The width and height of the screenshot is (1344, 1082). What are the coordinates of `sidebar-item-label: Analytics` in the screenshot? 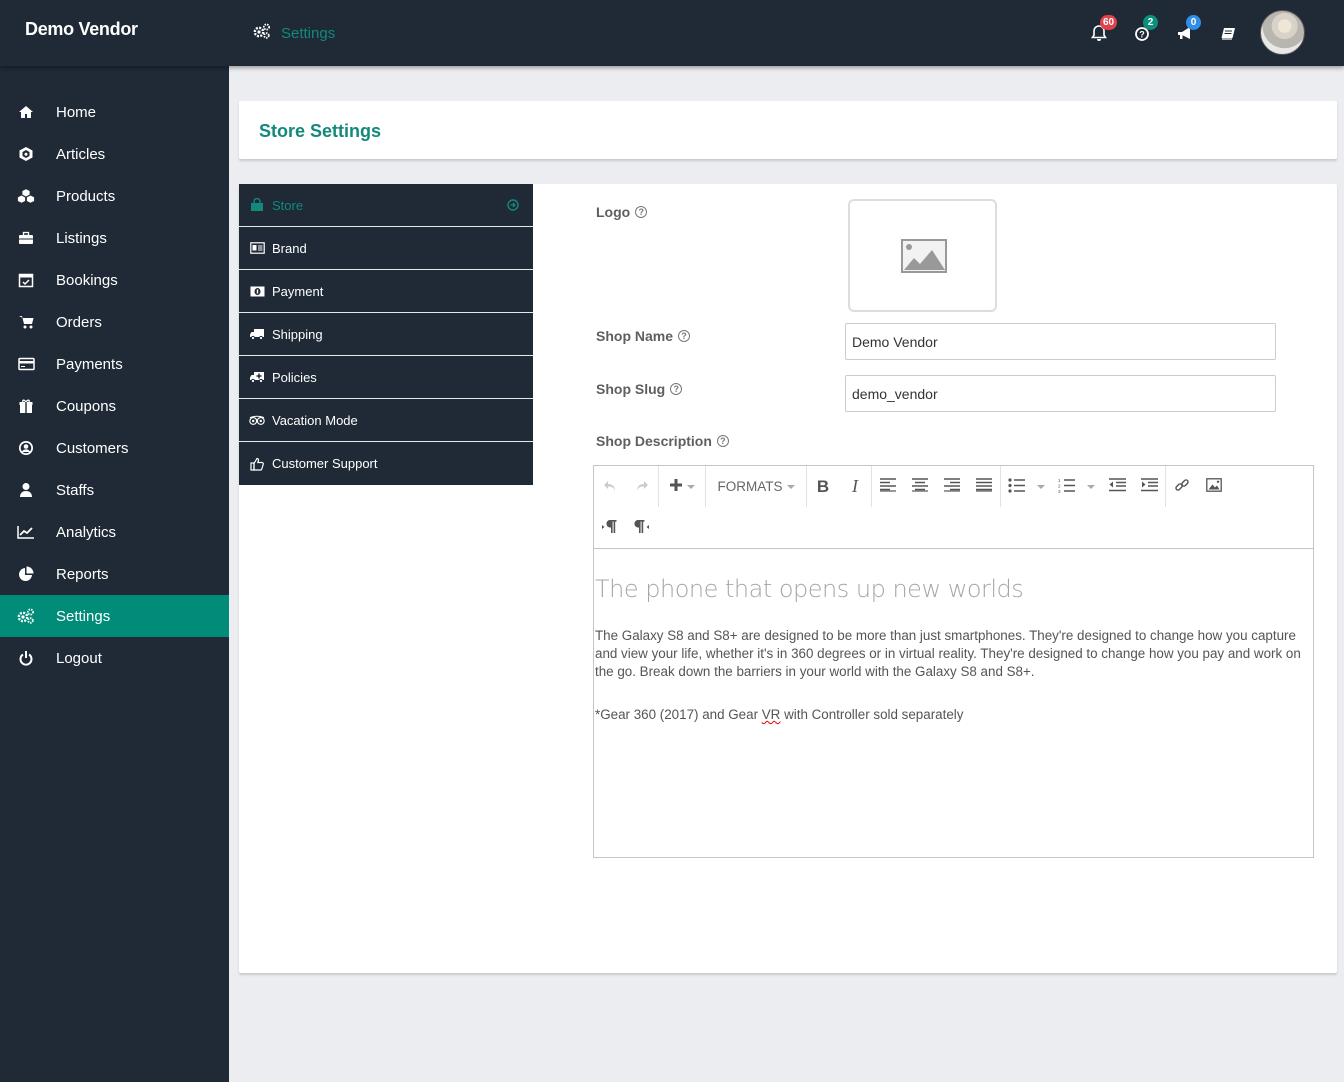 It's located at (86, 532).